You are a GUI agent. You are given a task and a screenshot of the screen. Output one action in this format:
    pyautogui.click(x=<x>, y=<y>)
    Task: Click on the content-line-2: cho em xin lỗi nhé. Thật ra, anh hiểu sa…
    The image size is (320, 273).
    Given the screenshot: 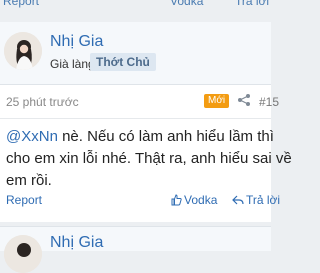 What is the action you would take?
    pyautogui.click(x=149, y=158)
    